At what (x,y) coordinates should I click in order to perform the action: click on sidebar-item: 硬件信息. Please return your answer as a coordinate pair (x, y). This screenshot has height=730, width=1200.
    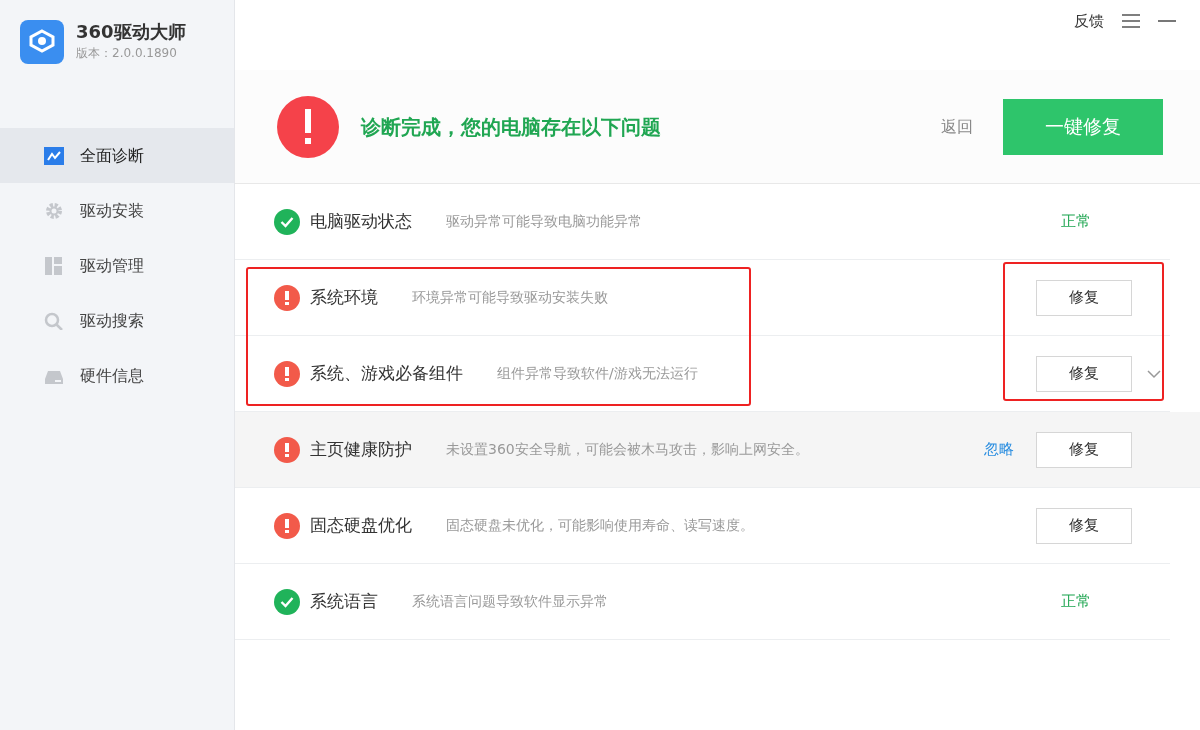
    Looking at the image, I should click on (117, 375).